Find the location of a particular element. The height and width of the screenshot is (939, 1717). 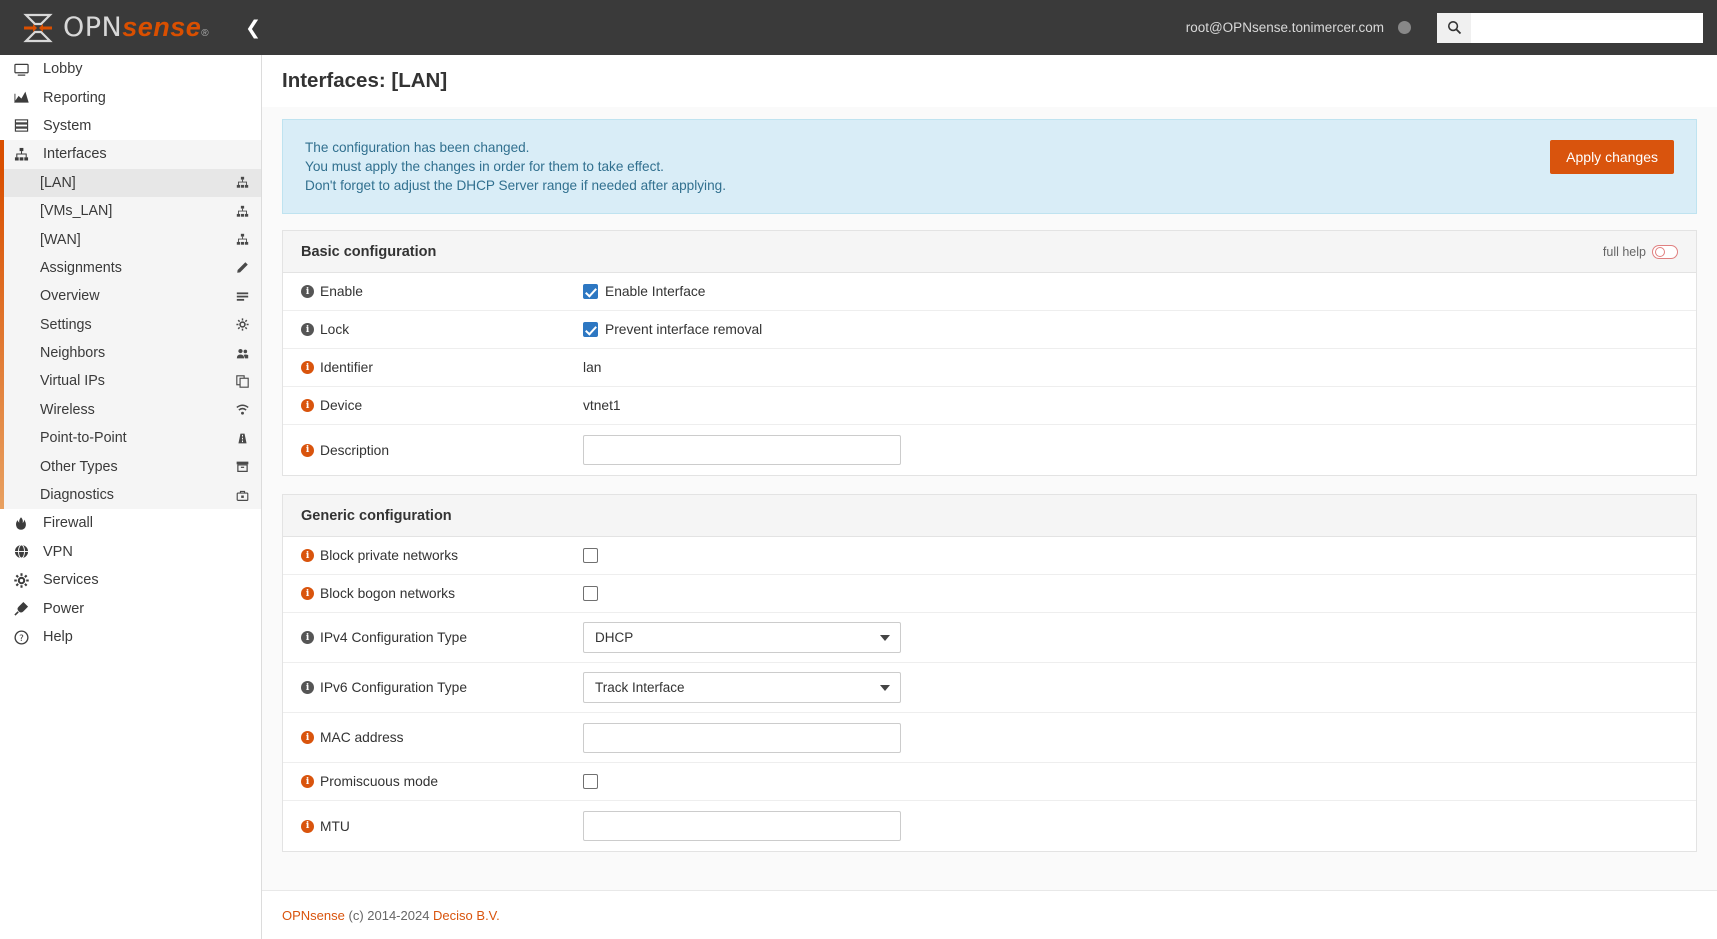

toggle-switch-icon is located at coordinates (1665, 251).